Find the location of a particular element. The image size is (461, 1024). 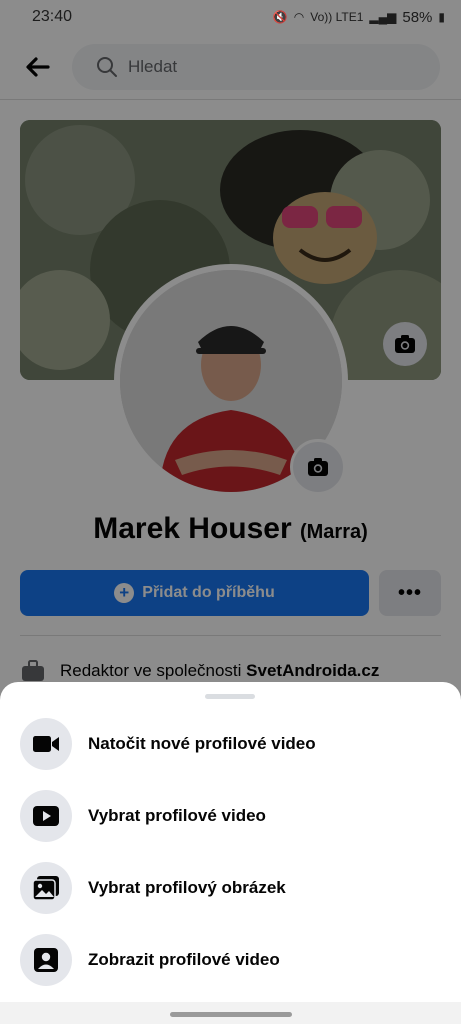

play-video-icon is located at coordinates (46, 816).